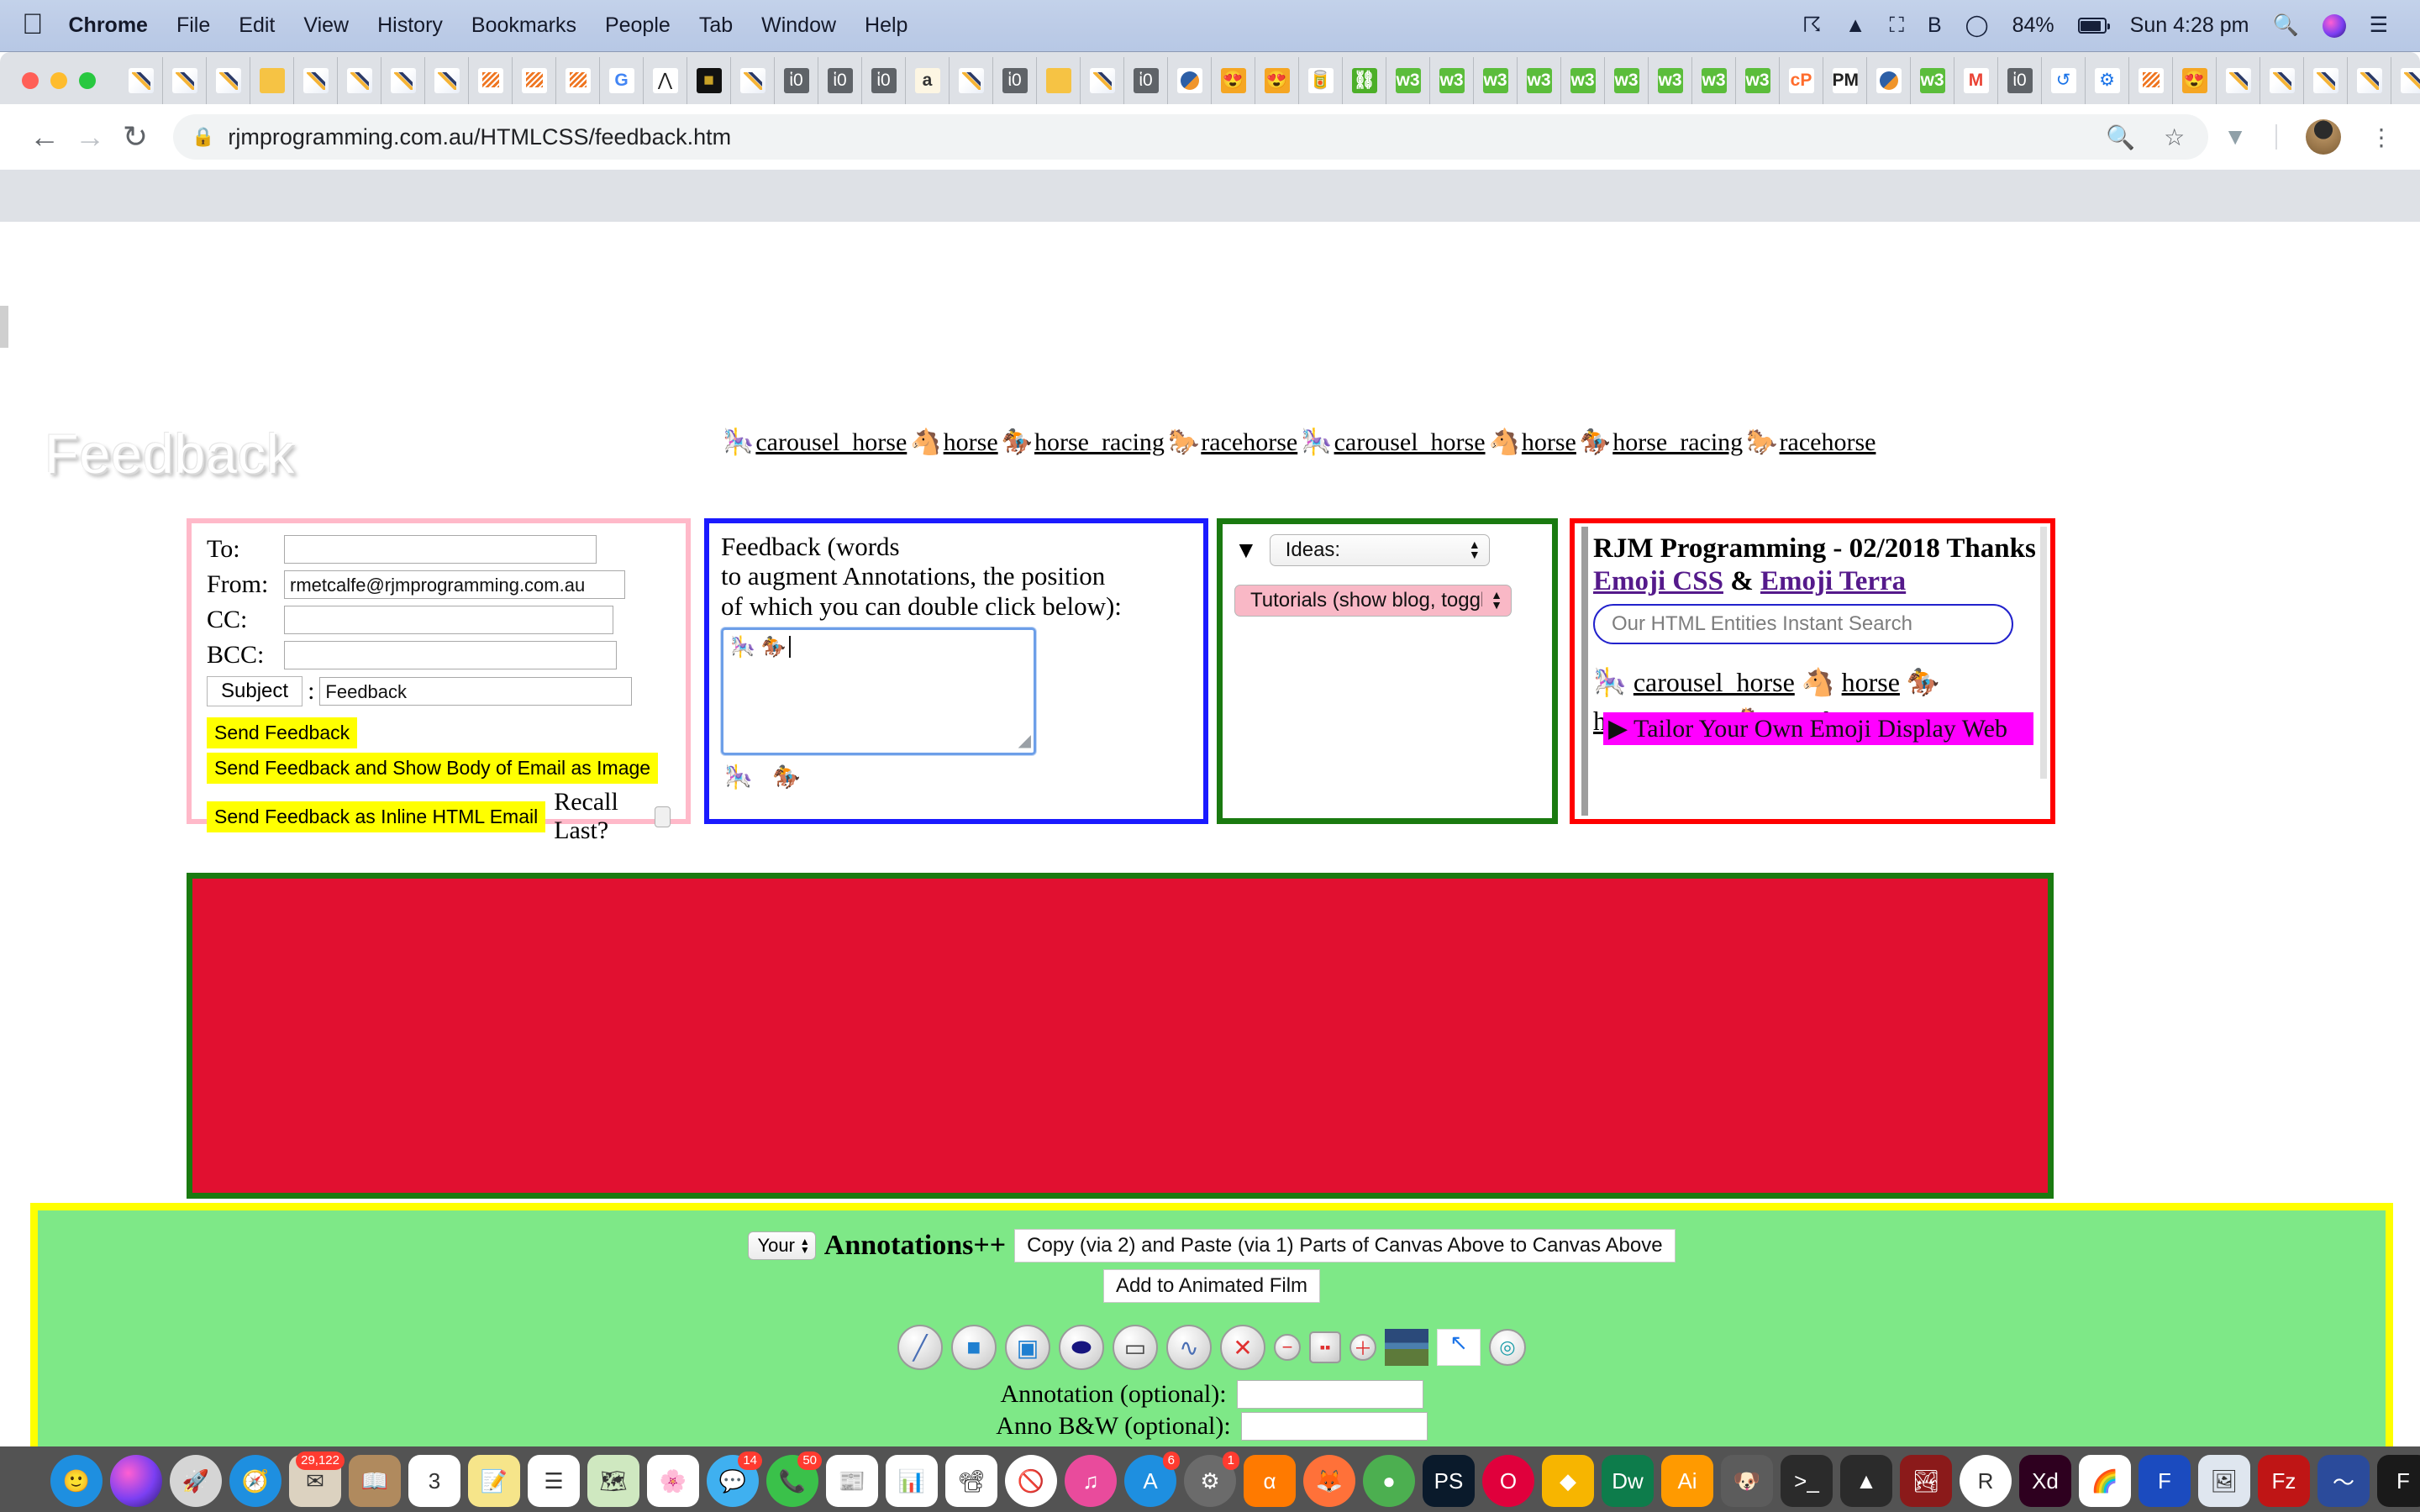 The height and width of the screenshot is (1512, 2420). What do you see at coordinates (1189, 1347) in the screenshot?
I see `freehand-tool: ∿` at bounding box center [1189, 1347].